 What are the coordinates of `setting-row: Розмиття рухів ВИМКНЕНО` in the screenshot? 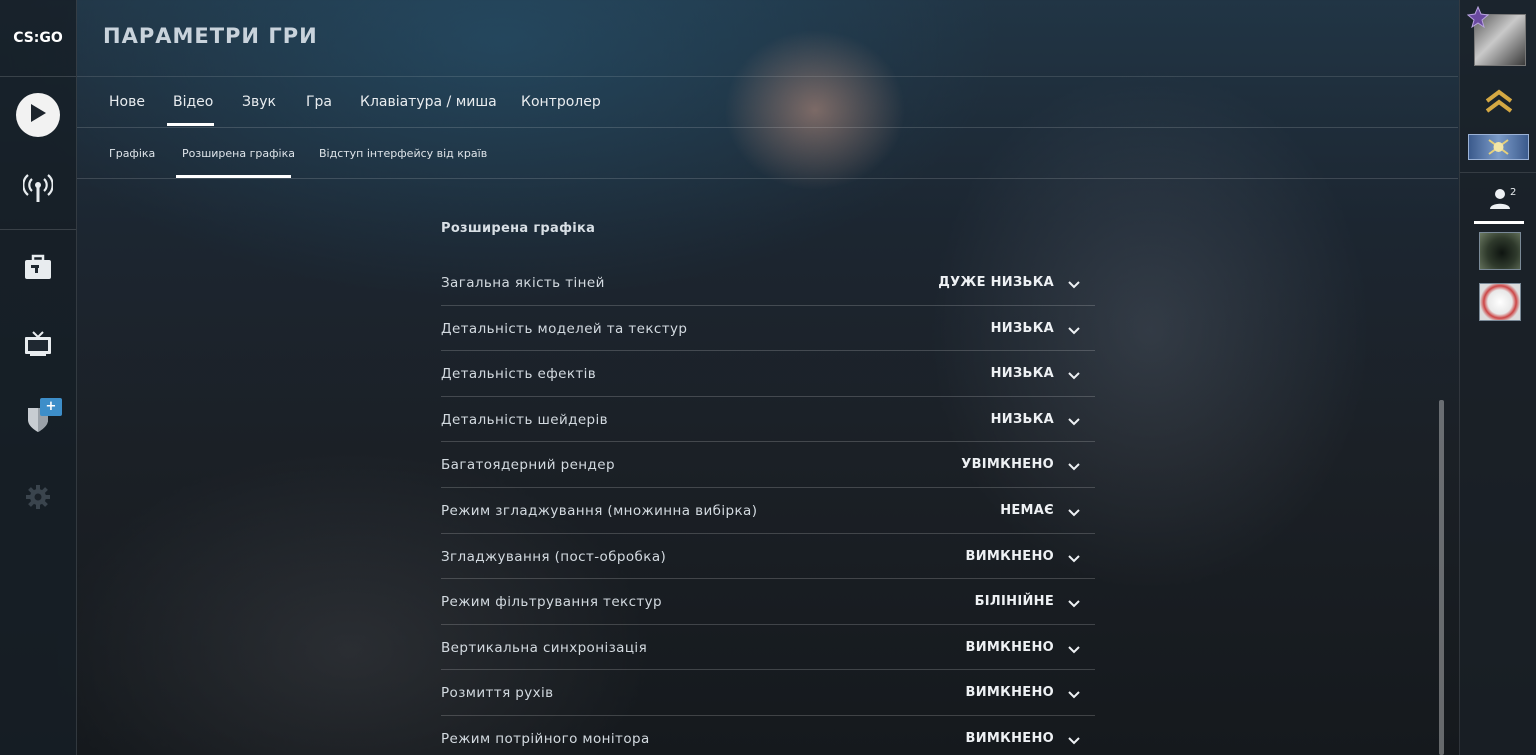 It's located at (768, 693).